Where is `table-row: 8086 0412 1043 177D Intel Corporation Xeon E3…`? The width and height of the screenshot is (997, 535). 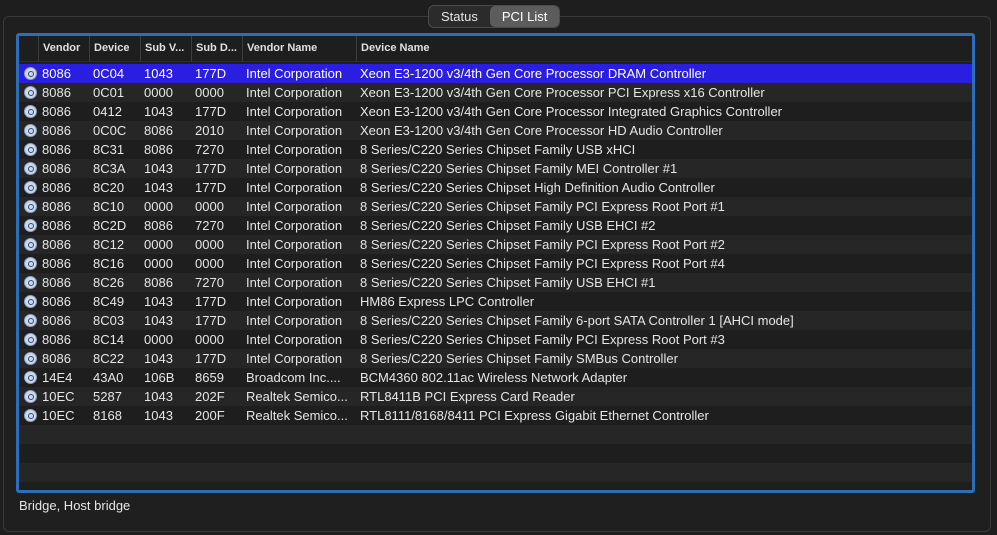
table-row: 8086 0412 1043 177D Intel Corporation Xeon E3… is located at coordinates (495, 111).